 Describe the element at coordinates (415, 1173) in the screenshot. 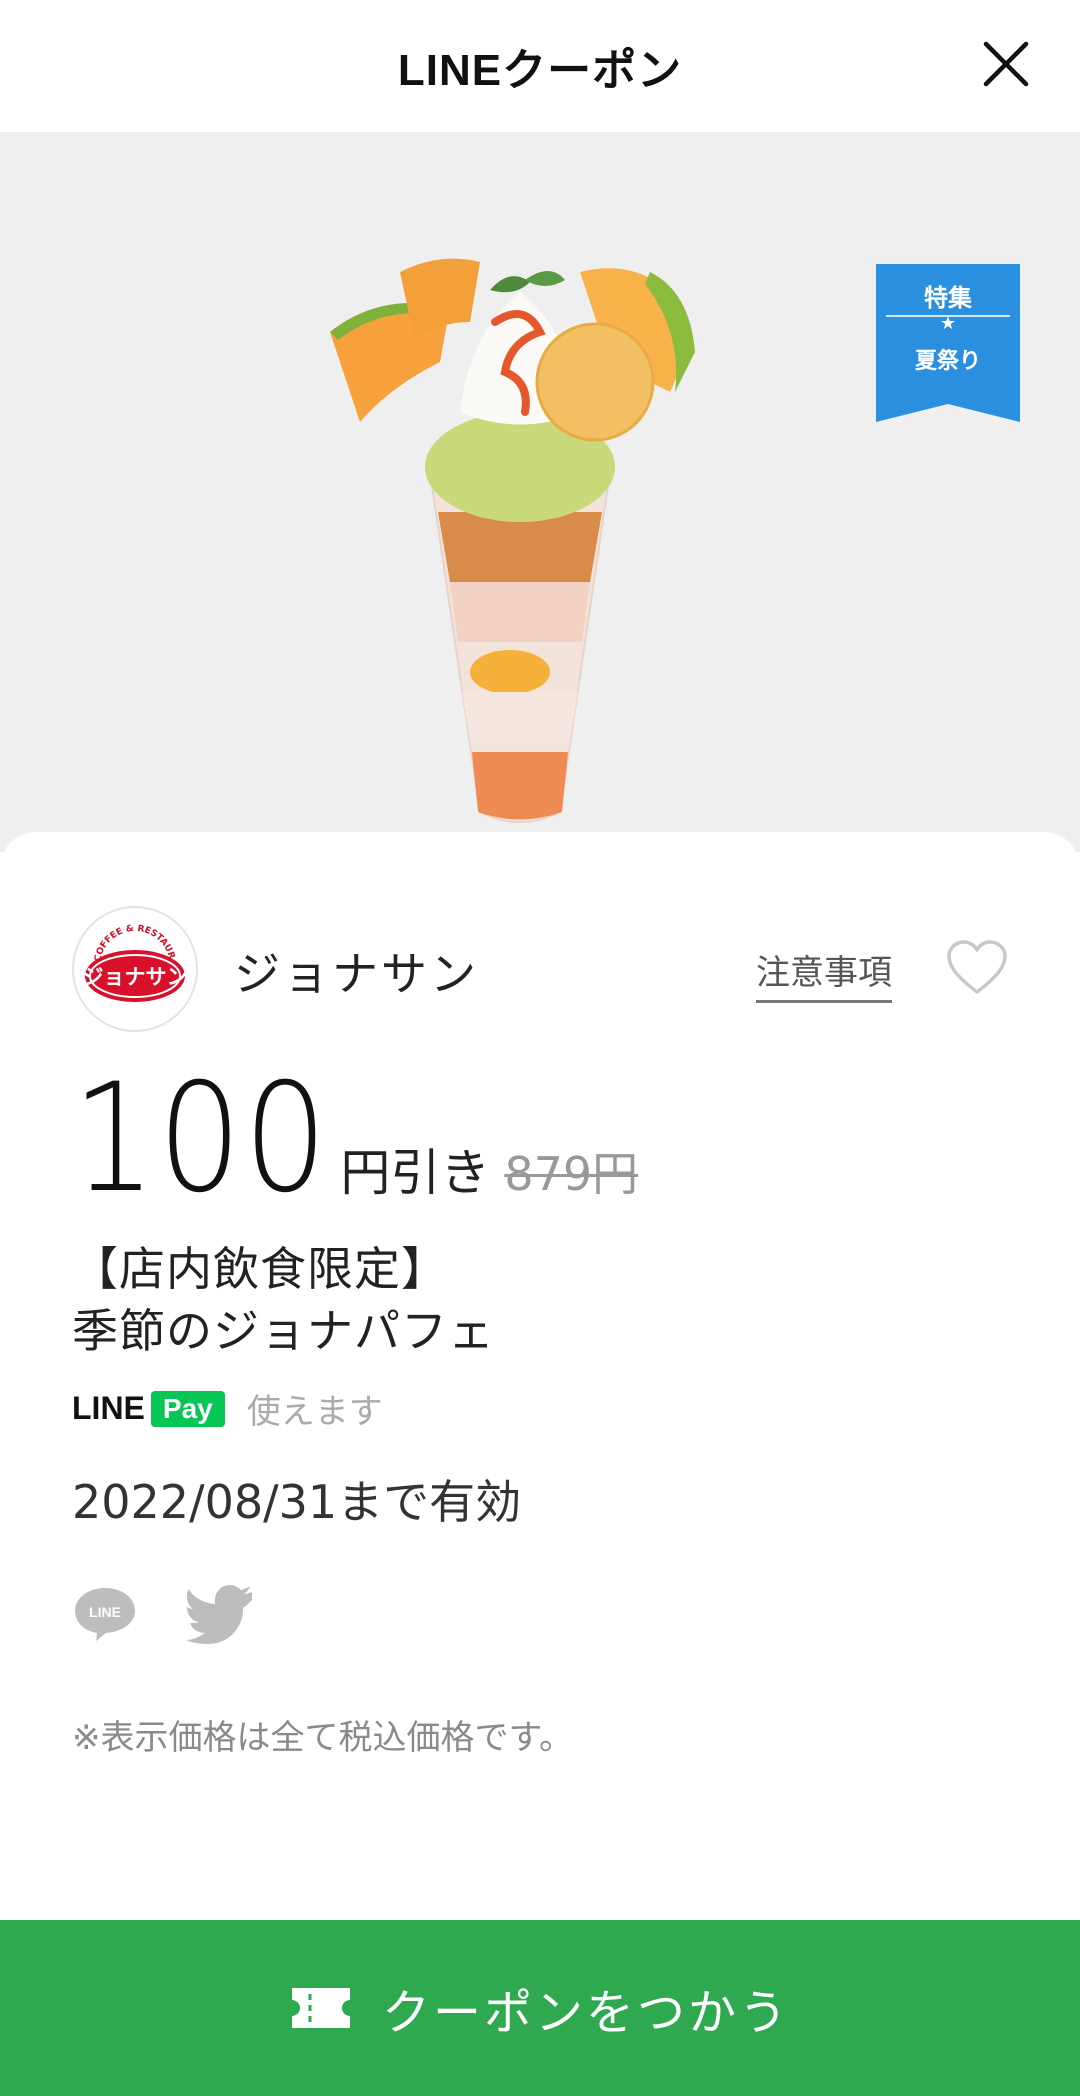

I see `discount-unit: 円引き` at that location.